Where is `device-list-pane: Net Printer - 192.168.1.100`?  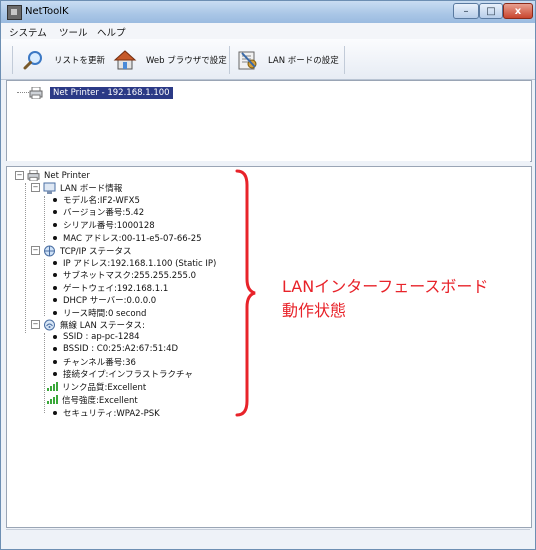 device-list-pane: Net Printer - 192.168.1.100 is located at coordinates (269, 121).